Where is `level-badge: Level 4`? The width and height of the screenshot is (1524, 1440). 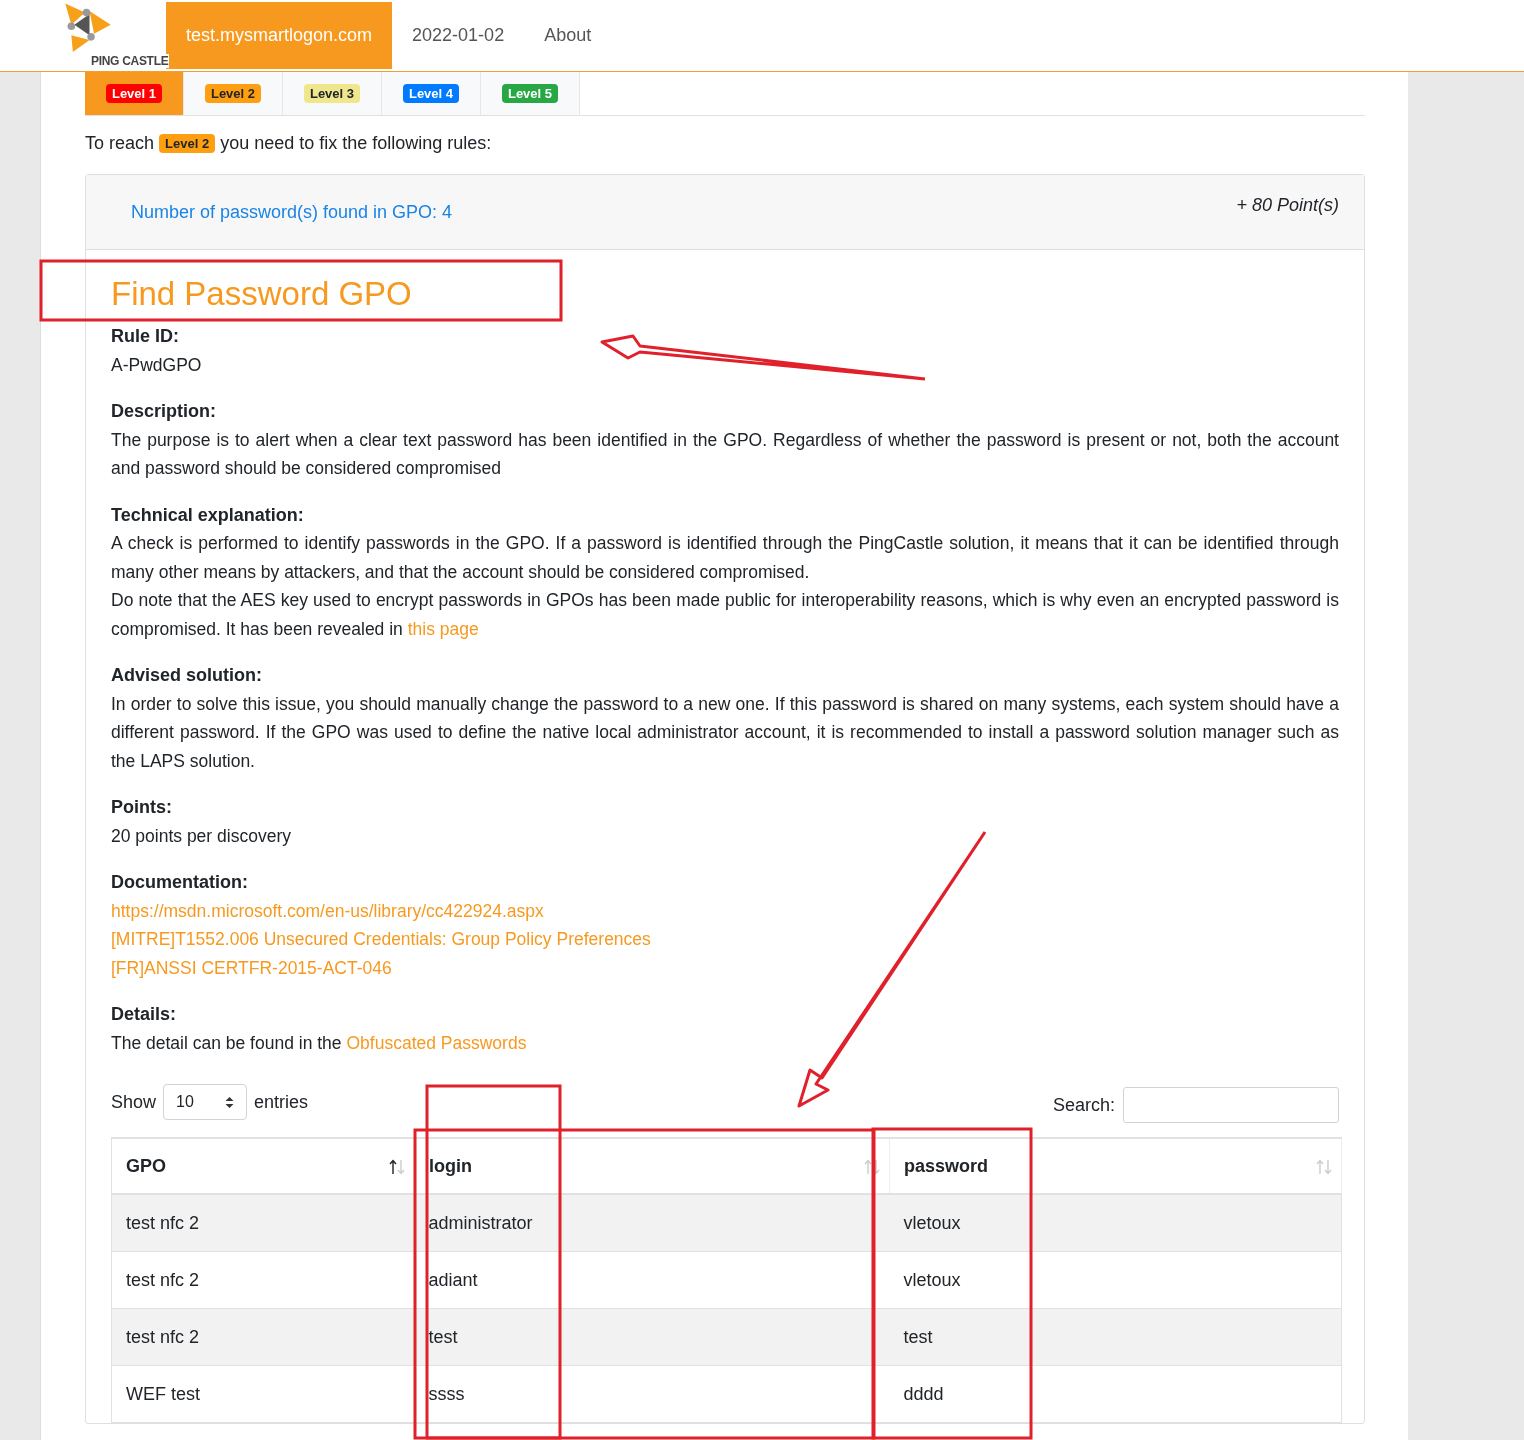
level-badge: Level 4 is located at coordinates (431, 93).